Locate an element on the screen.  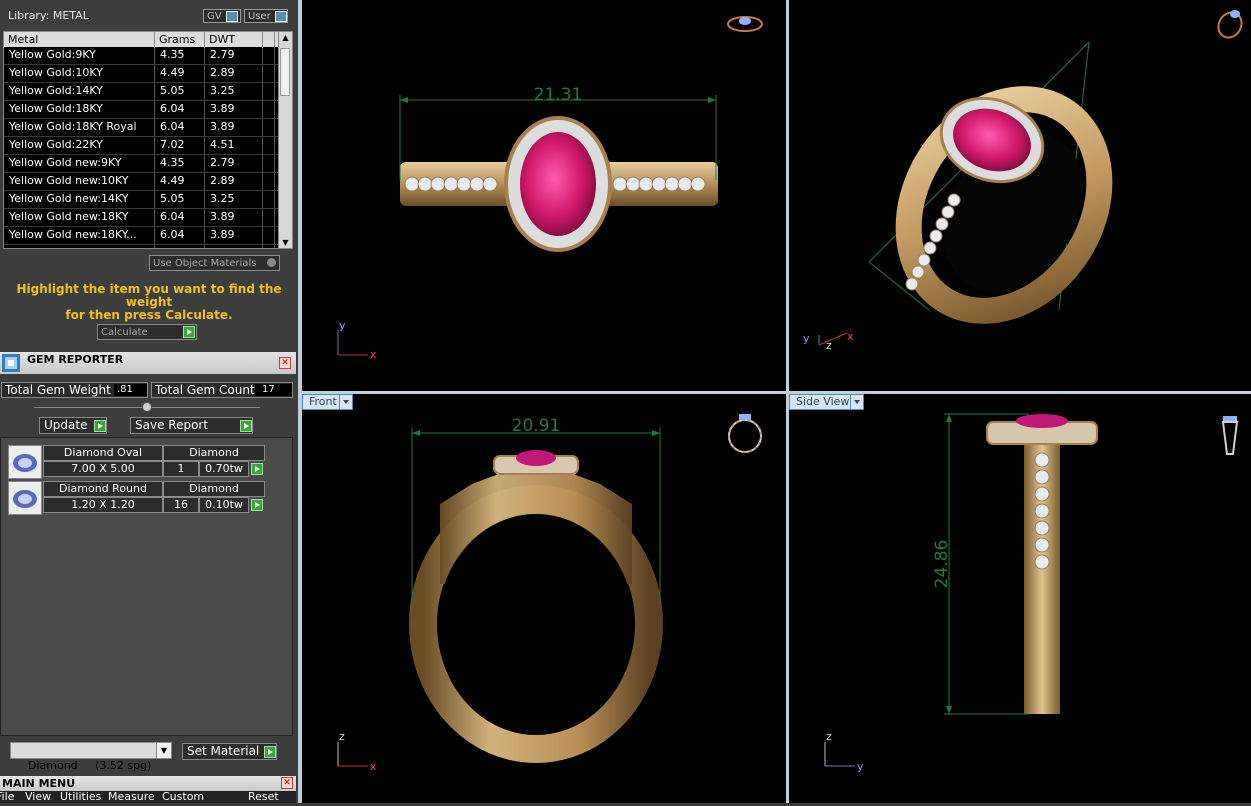
table-row: Yellow Gold new:14KY 5.05 3.25 is located at coordinates (148, 200).